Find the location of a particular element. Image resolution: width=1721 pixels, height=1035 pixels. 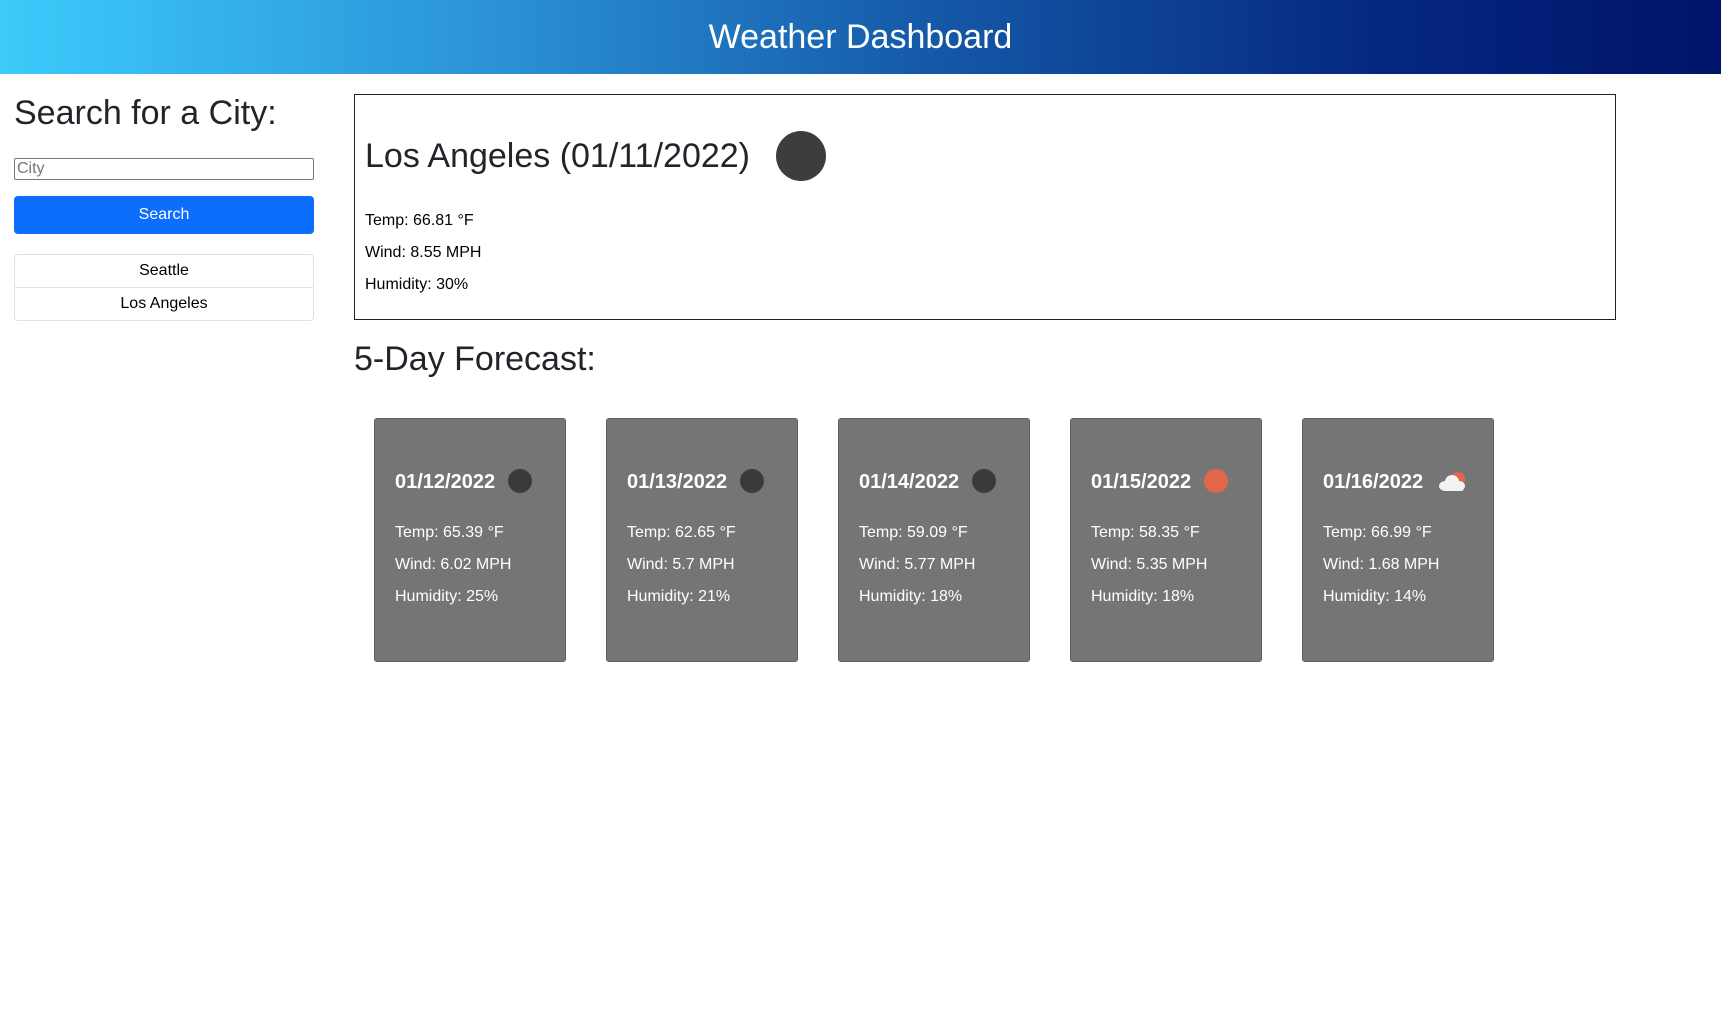

forecast-date: 01/15/2022 is located at coordinates (1141, 481).